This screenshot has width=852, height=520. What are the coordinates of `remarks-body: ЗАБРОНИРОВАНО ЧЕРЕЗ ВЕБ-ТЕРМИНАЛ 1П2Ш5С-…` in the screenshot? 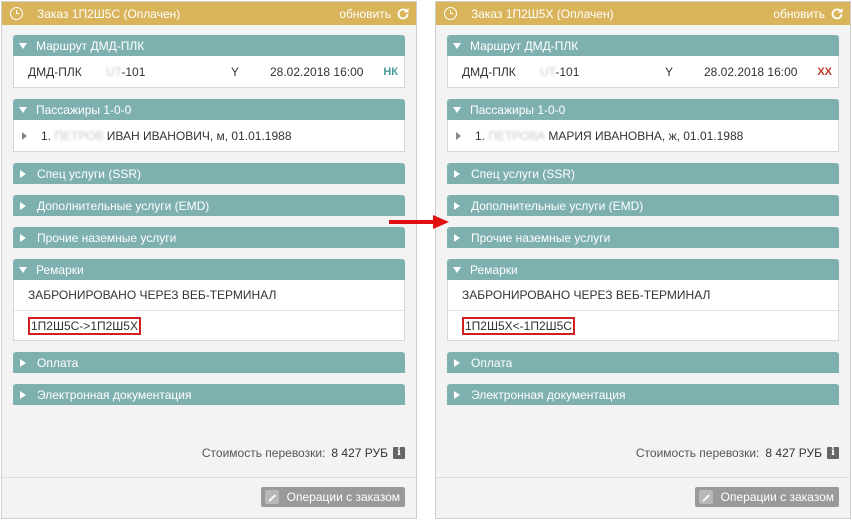 It's located at (209, 310).